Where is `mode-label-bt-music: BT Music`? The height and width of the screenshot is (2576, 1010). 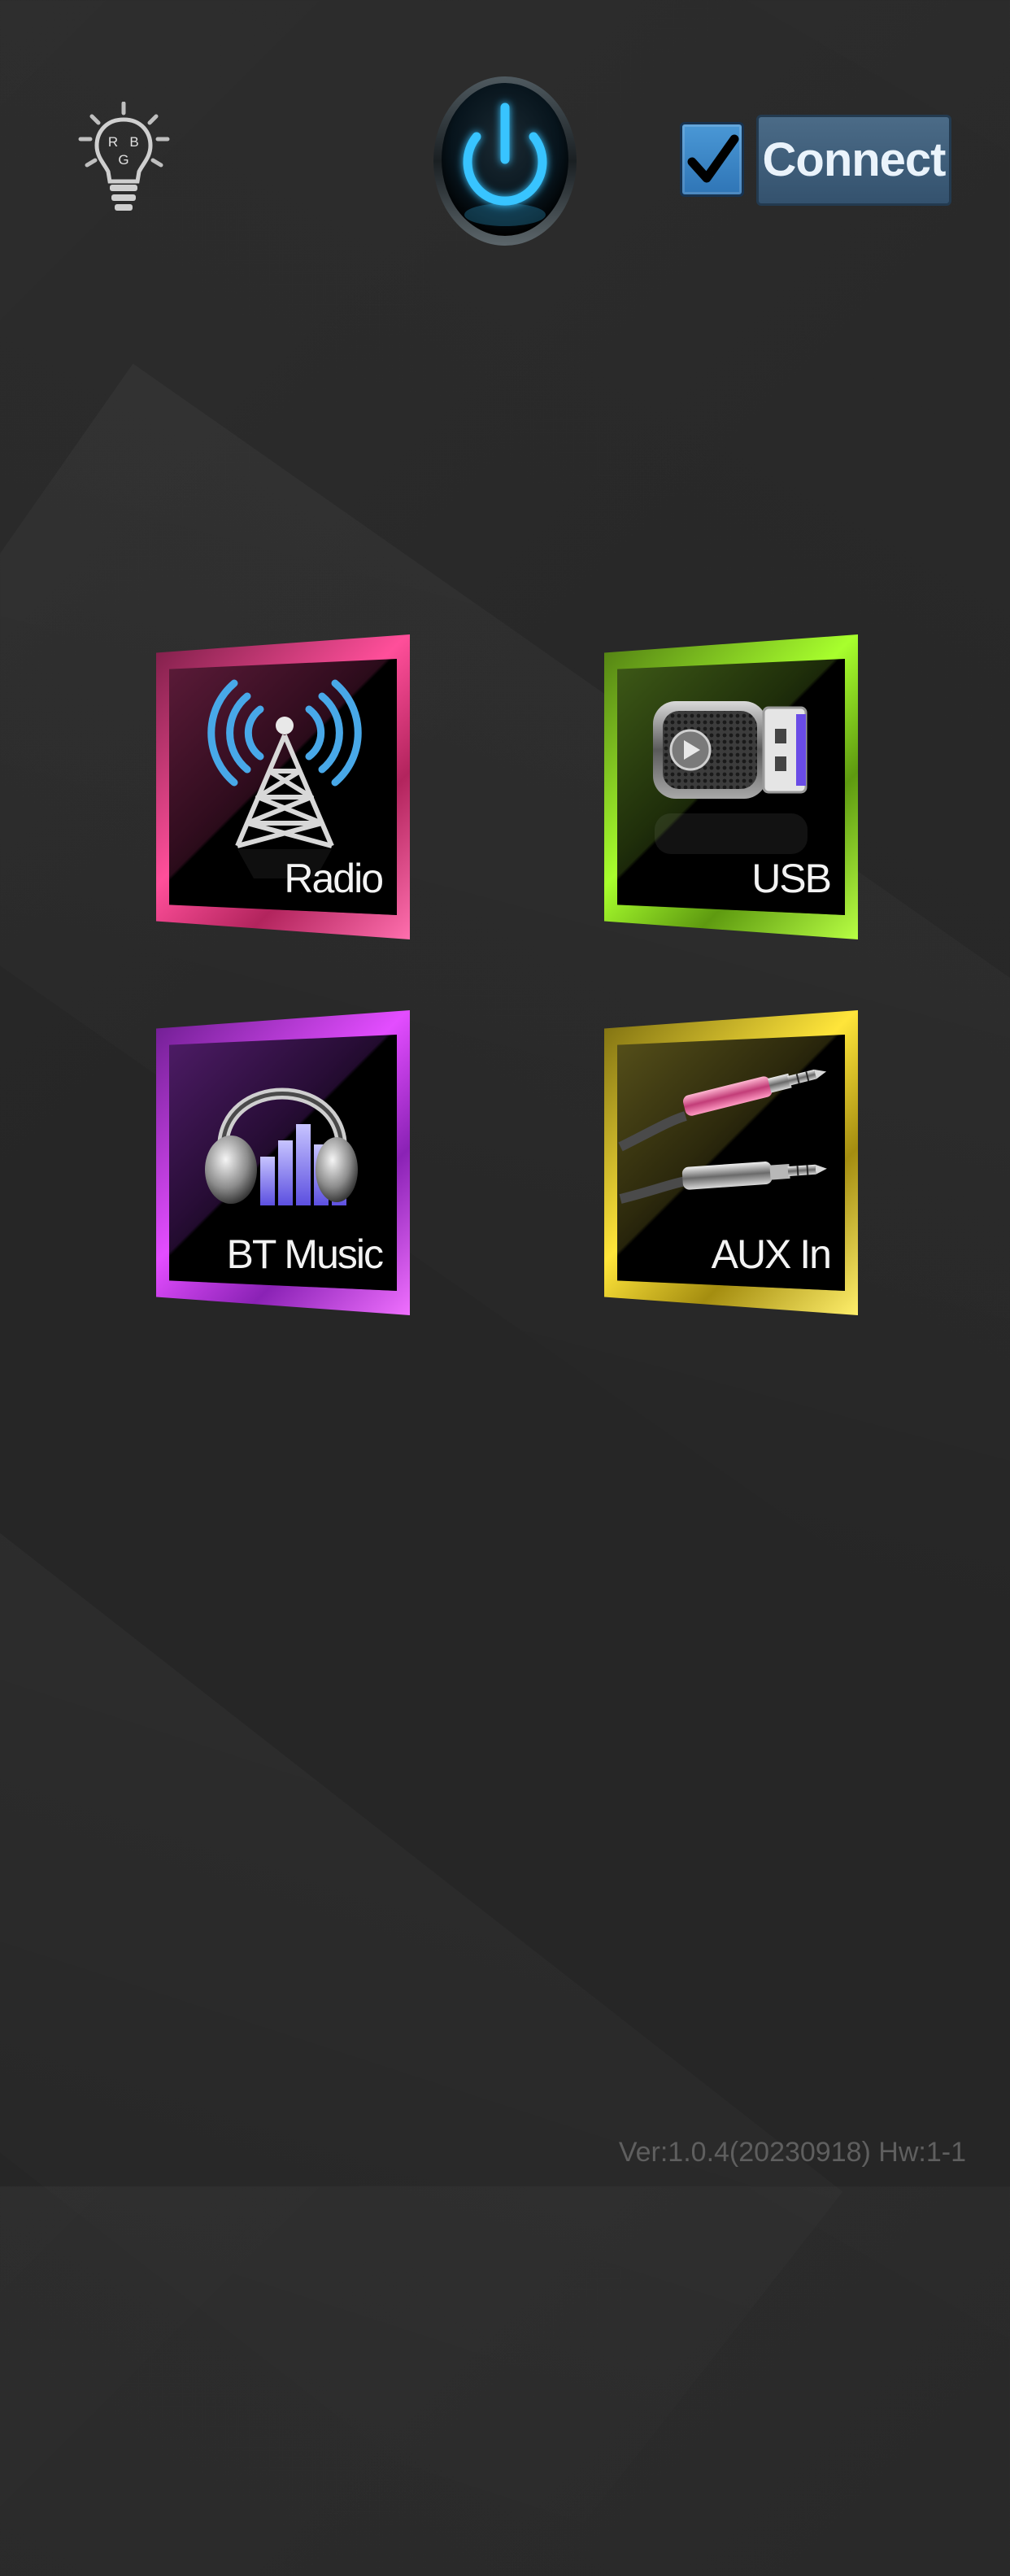
mode-label-bt-music: BT Music is located at coordinates (305, 1254).